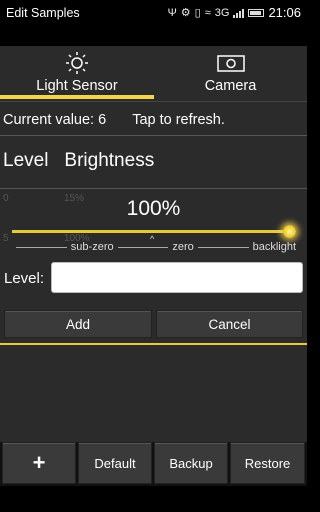 The image size is (320, 512). Describe the element at coordinates (183, 247) in the screenshot. I see `scale-label-zero: zero` at that location.